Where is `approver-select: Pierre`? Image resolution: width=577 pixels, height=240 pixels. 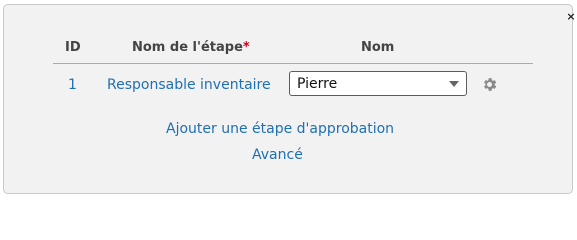 approver-select: Pierre is located at coordinates (378, 83).